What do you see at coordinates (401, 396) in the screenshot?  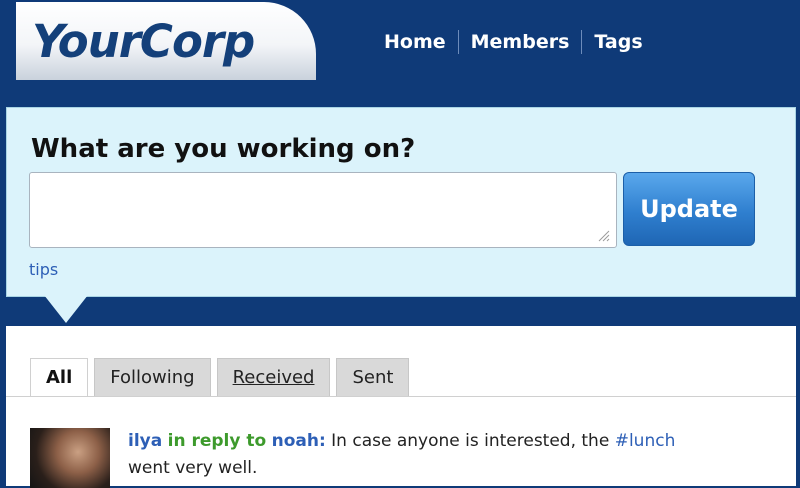 I see `tabs-divider` at bounding box center [401, 396].